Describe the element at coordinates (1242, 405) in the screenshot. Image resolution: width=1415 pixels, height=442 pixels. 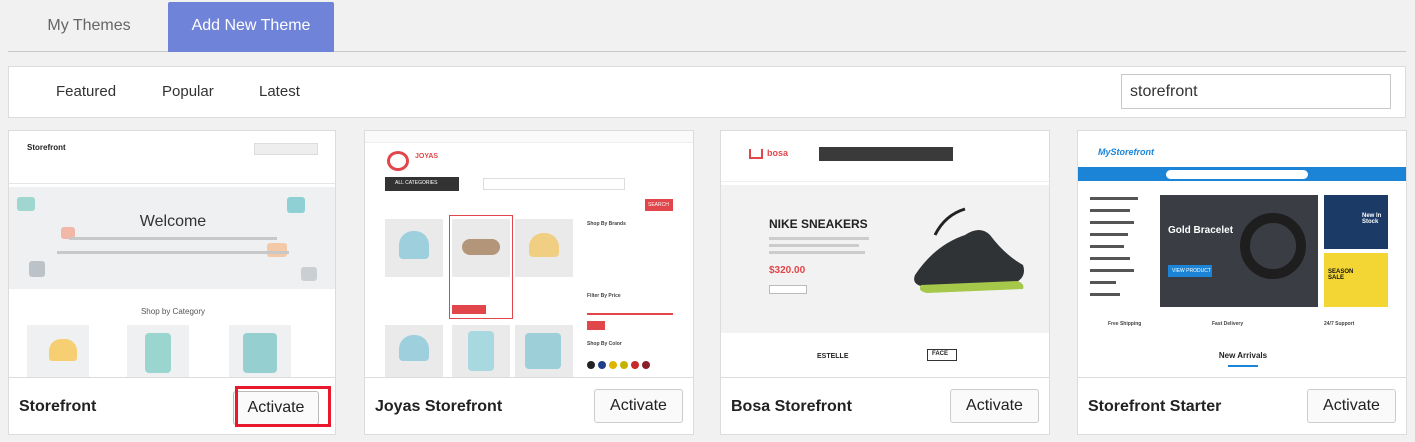
I see `card-footer: Storefront Starter Activate` at that location.